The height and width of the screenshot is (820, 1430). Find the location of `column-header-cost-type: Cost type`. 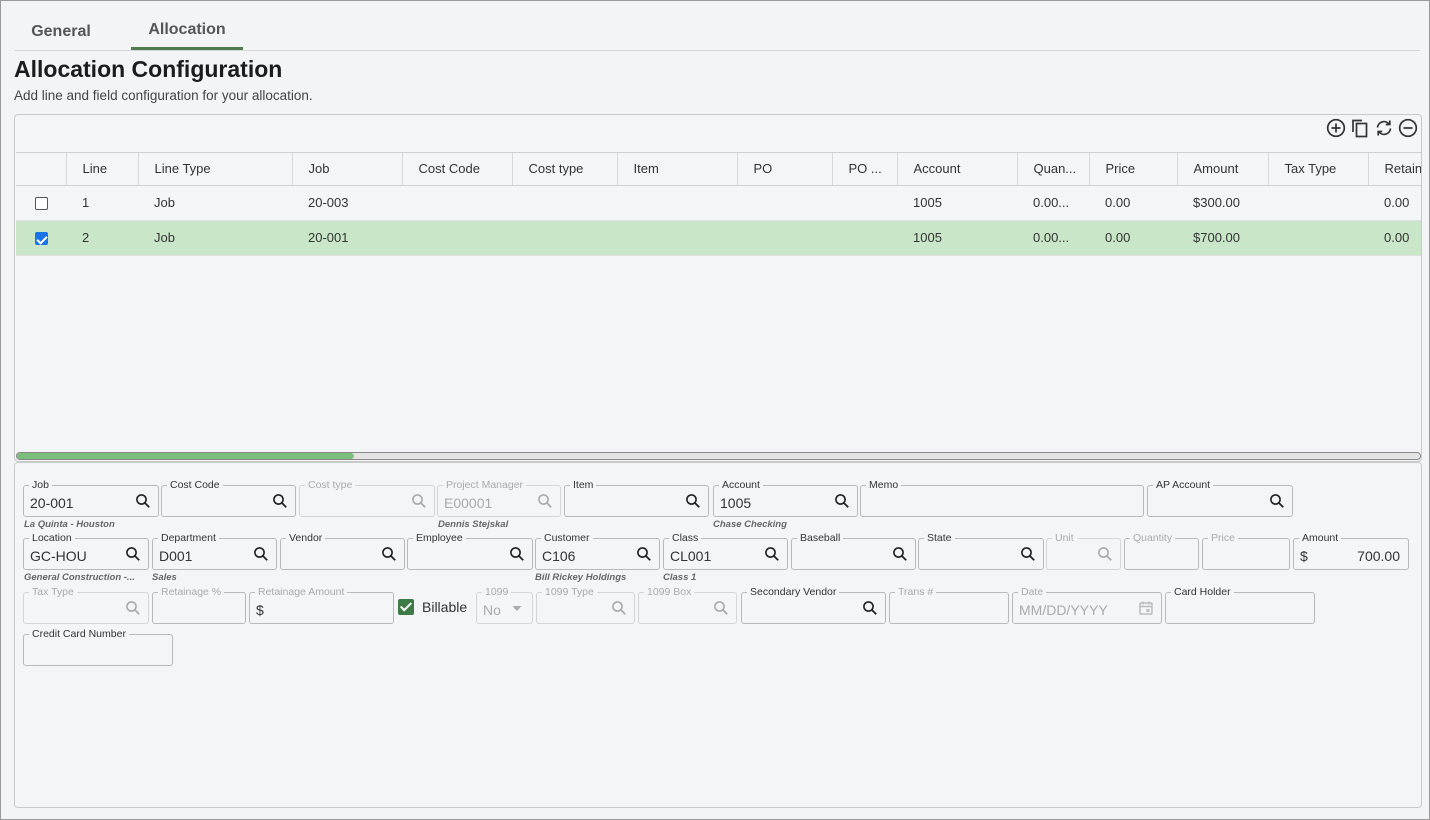

column-header-cost-type: Cost type is located at coordinates (565, 169).